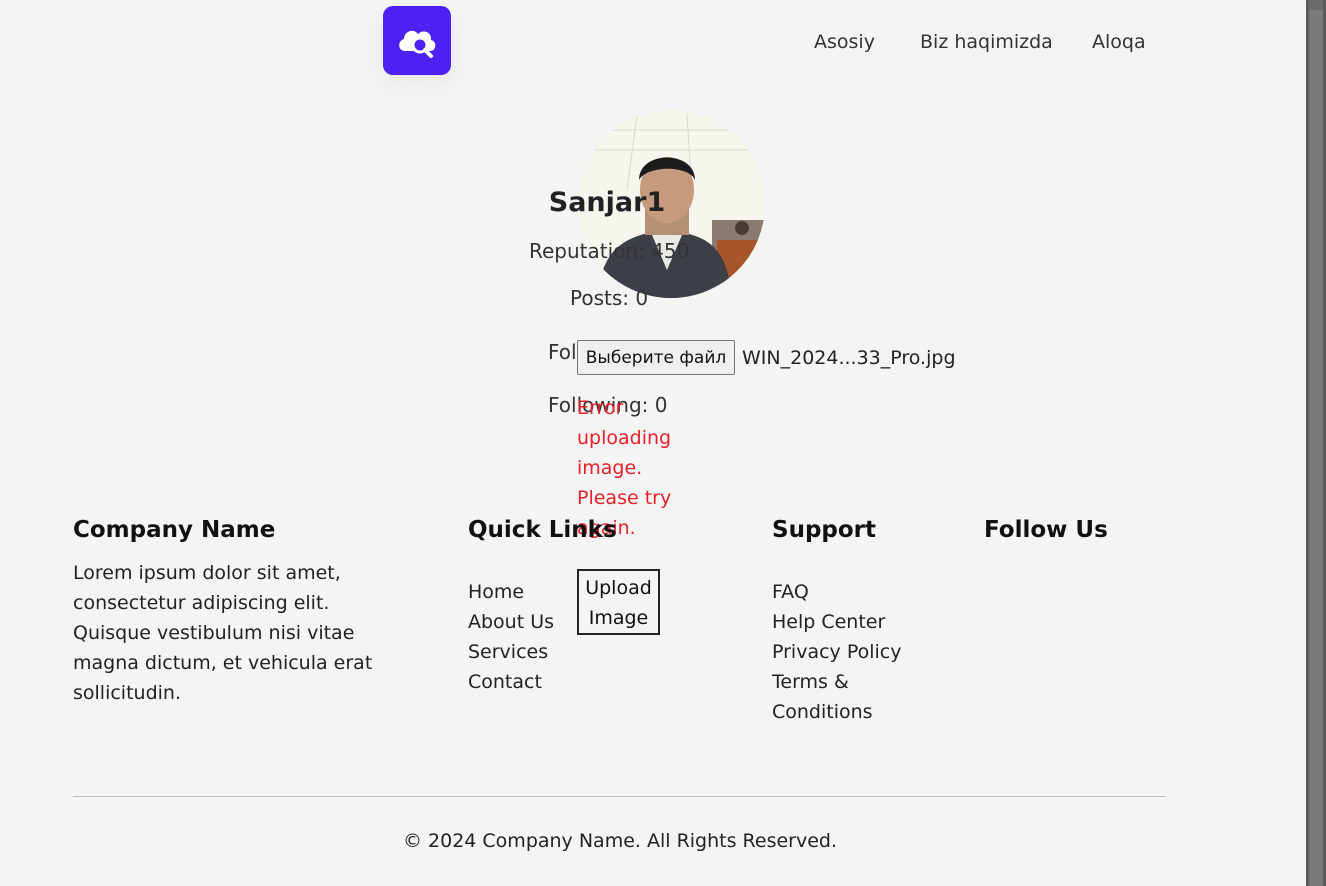 The width and height of the screenshot is (1326, 886). Describe the element at coordinates (174, 530) in the screenshot. I see `footer-company-heading: Company Name` at that location.